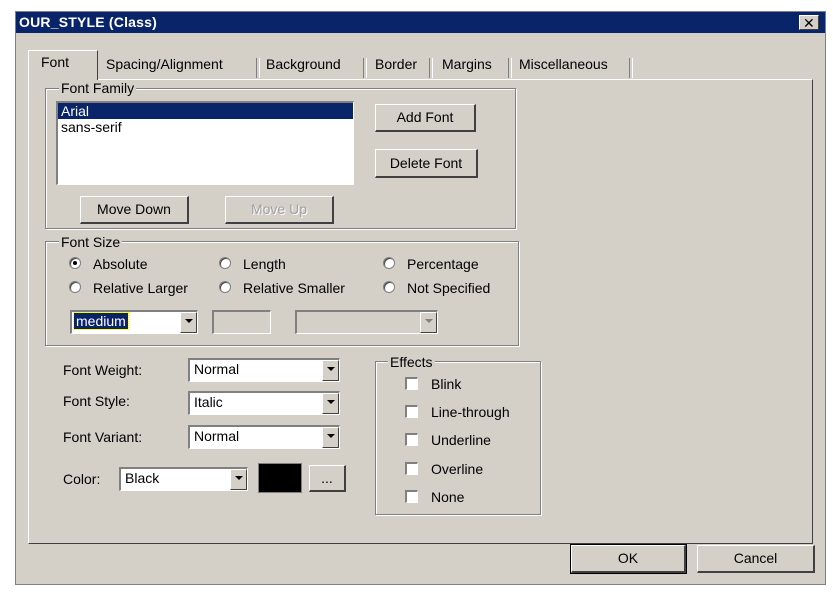 This screenshot has height=593, width=833. What do you see at coordinates (563, 65) in the screenshot?
I see `tab-miscellaneous: Miscellaneous` at bounding box center [563, 65].